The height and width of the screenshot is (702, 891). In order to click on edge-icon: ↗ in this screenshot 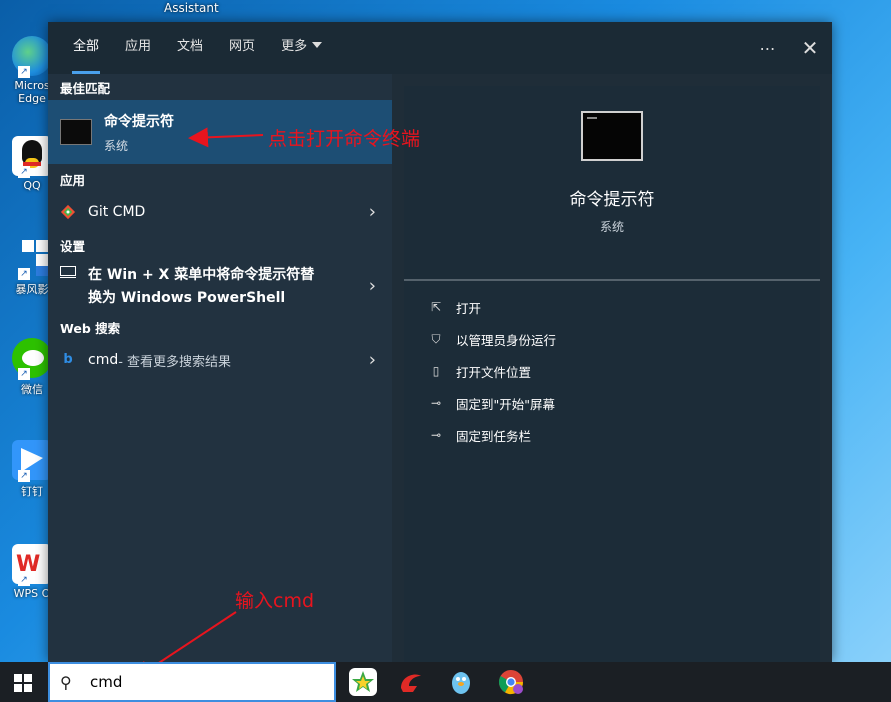, I will do `click(32, 57)`.